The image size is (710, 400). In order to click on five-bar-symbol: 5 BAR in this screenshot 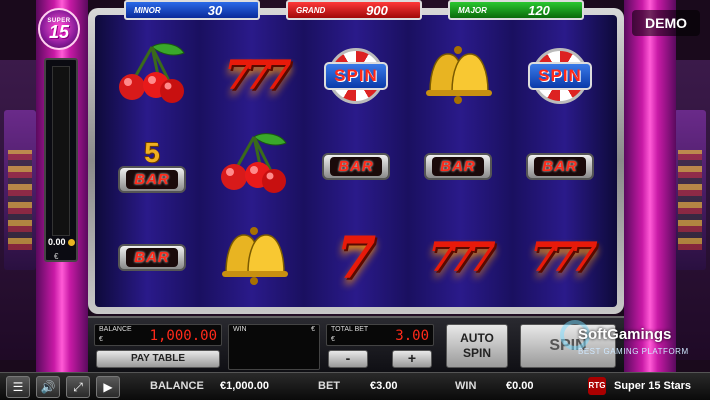, I will do `click(152, 165)`.